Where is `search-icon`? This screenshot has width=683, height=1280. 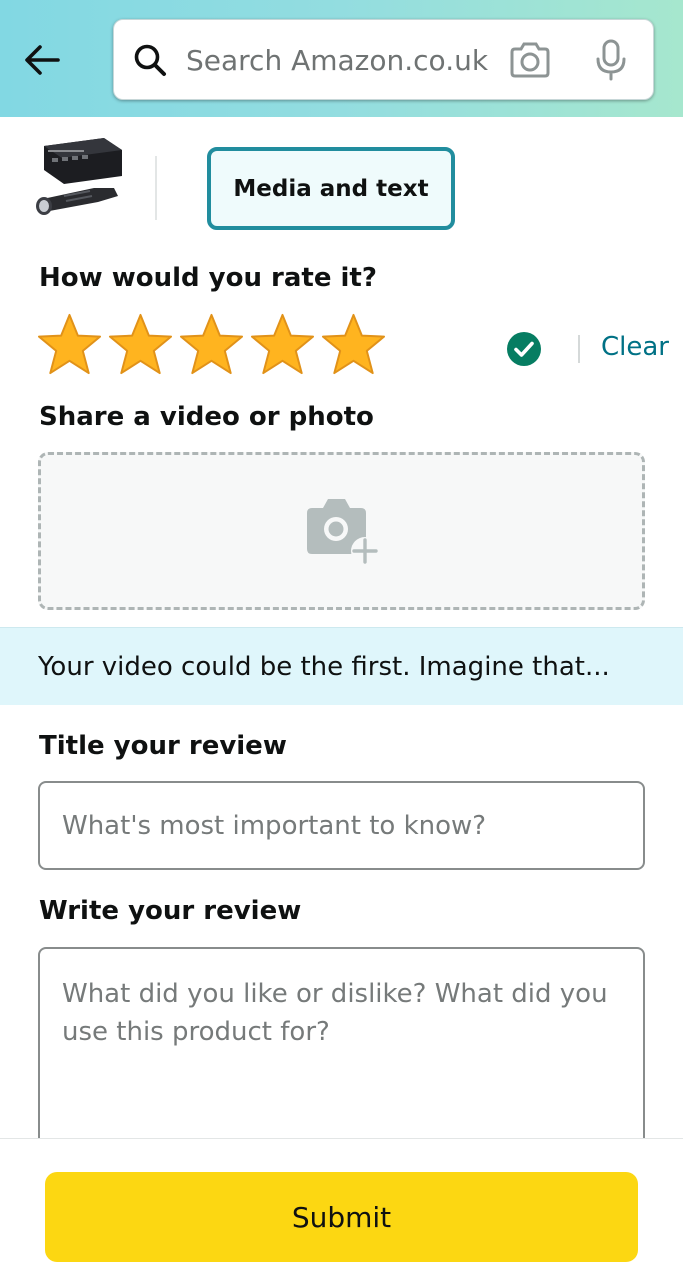
search-icon is located at coordinates (150, 60).